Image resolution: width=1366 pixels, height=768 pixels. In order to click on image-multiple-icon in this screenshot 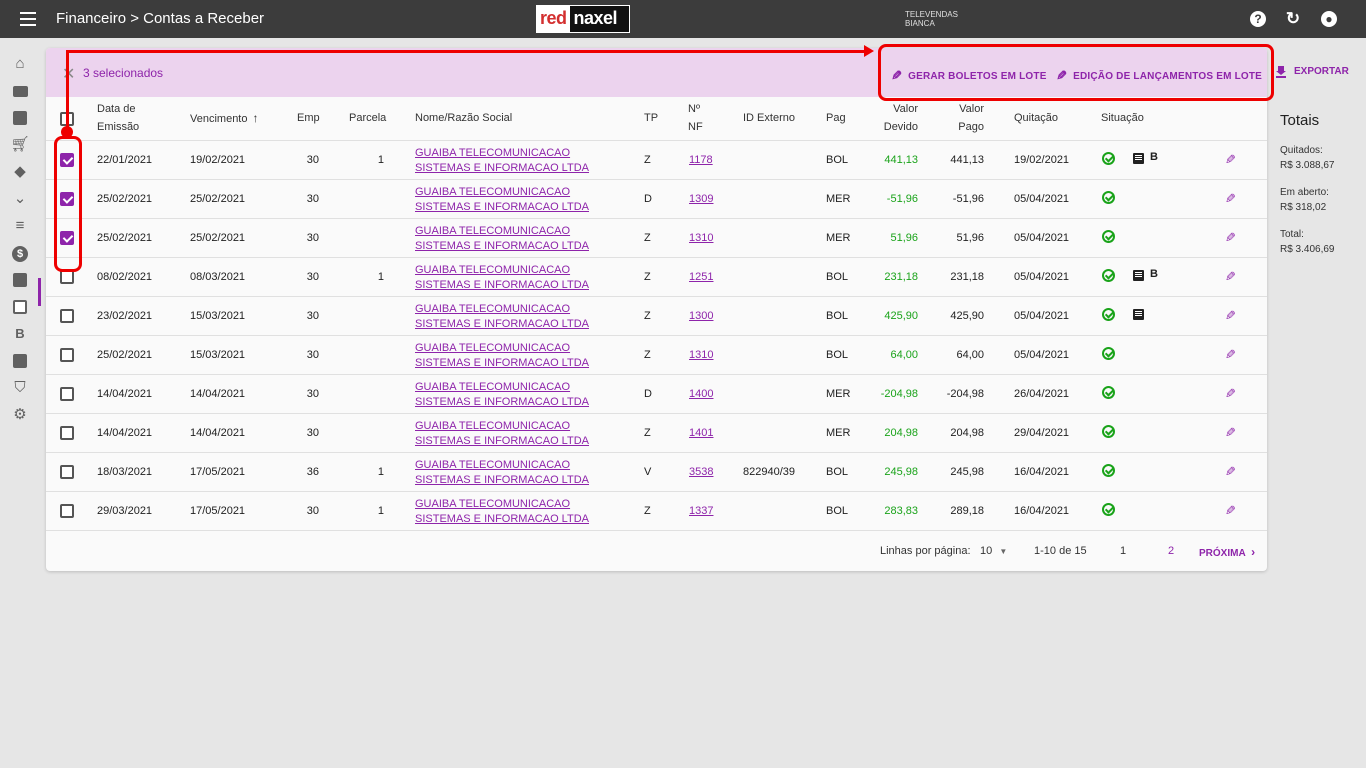, I will do `click(20, 361)`.